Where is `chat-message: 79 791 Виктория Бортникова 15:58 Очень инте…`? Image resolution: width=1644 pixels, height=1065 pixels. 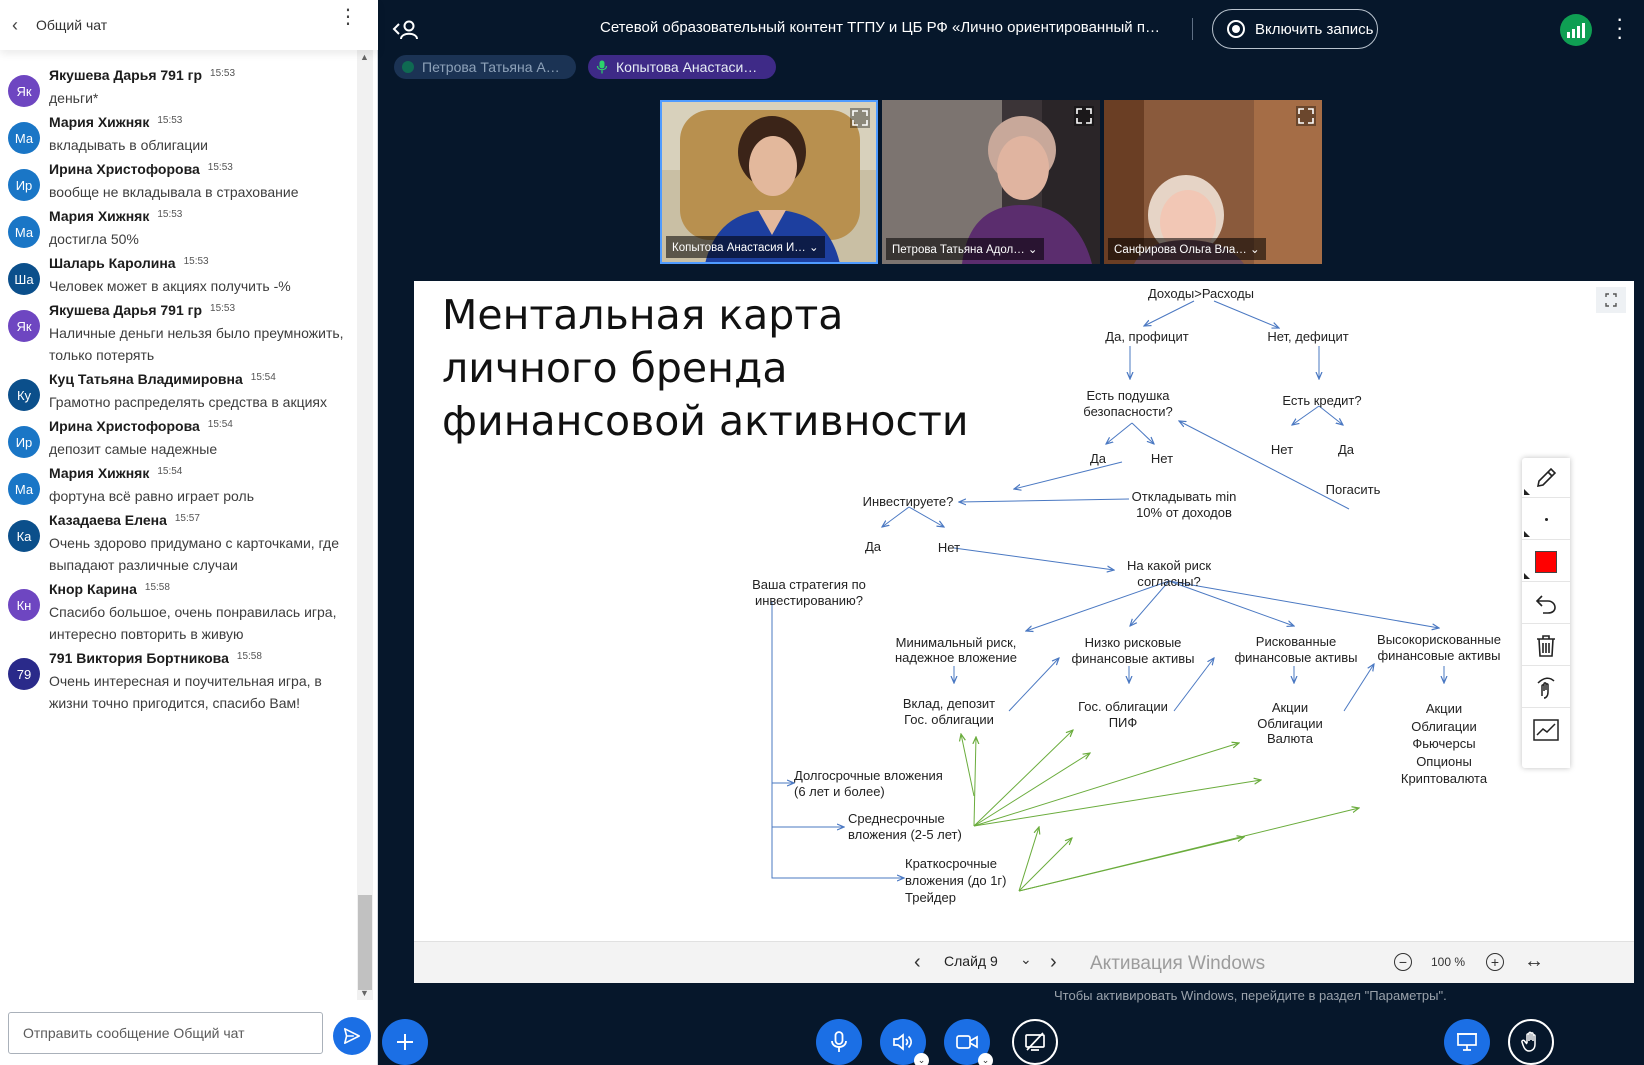
chat-message: 79 791 Виктория Бортникова 15:58 Очень инте… is located at coordinates (178, 679).